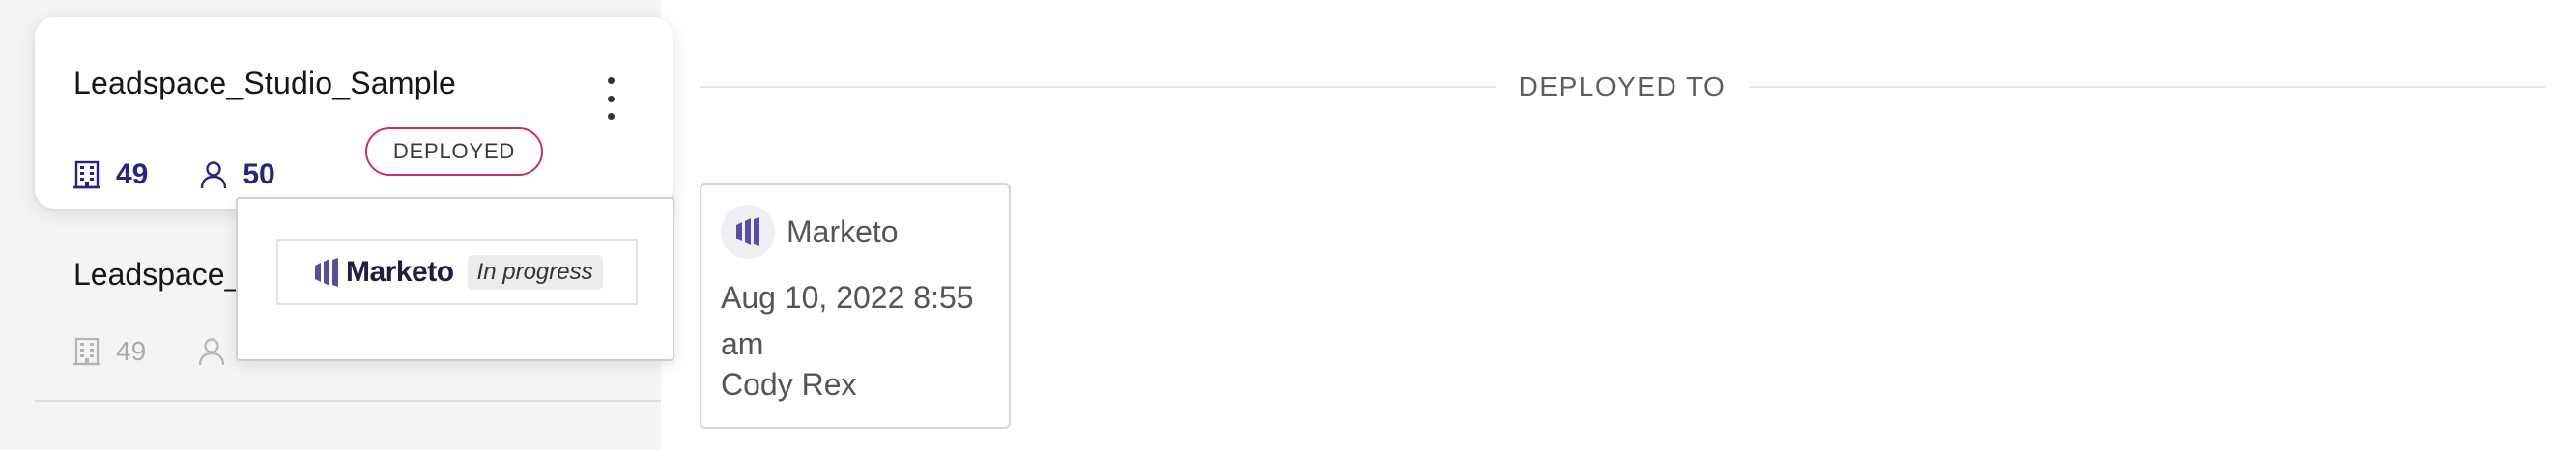  I want to click on destination-name: Marketo, so click(843, 231).